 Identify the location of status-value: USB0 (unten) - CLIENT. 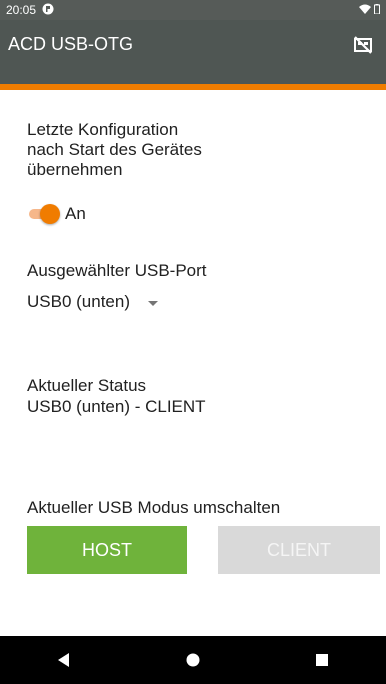
(116, 406).